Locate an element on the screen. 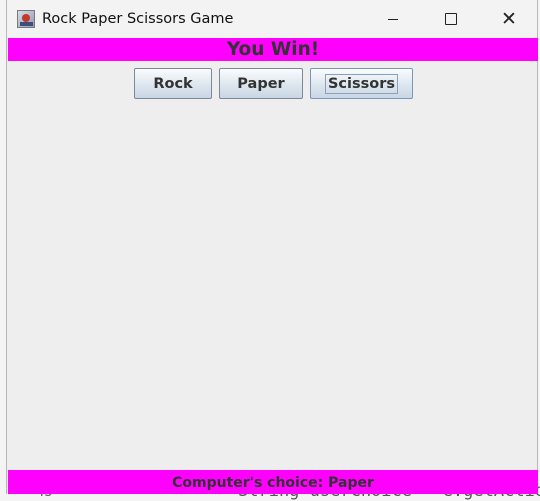 This screenshot has width=540, height=501. computer-choice-label: Computer's choice: Paper is located at coordinates (273, 482).